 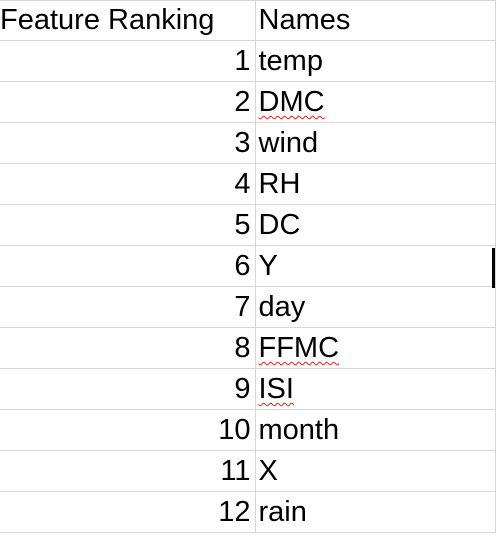 I want to click on name-cell: Y, so click(x=375, y=266).